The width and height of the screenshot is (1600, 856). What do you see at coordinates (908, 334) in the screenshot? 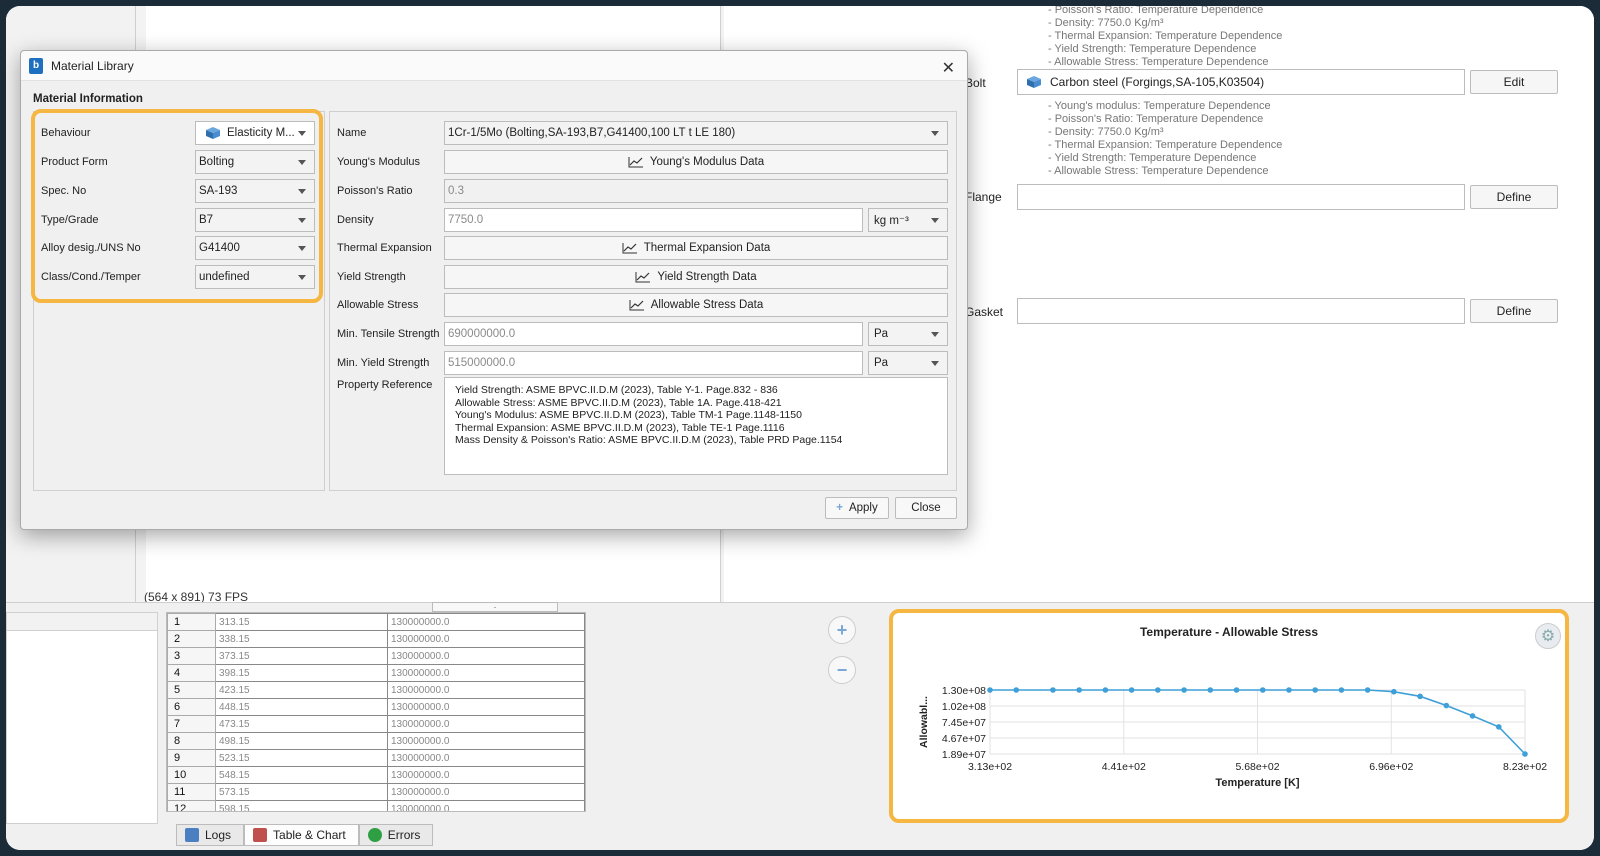
I see `min-tensile-unit-select: Pa` at bounding box center [908, 334].